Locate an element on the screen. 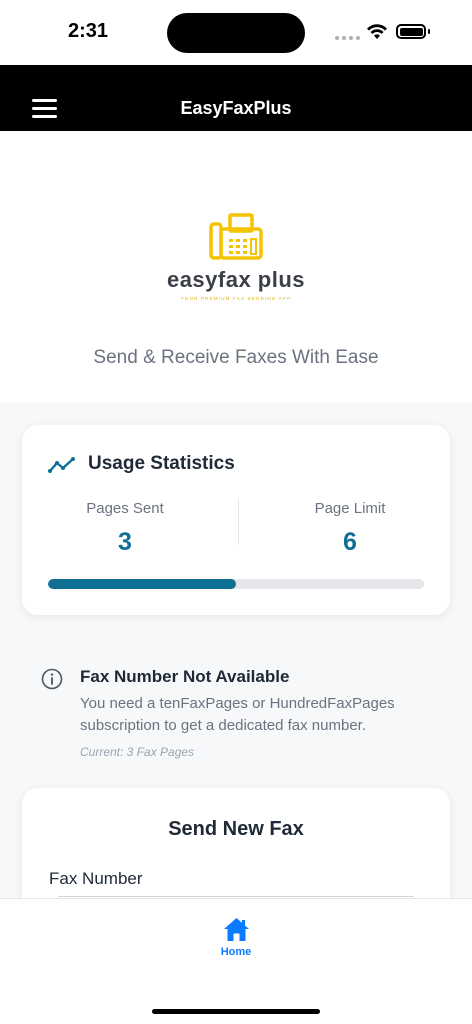  send-fax-title: Send New Fax is located at coordinates (236, 829).